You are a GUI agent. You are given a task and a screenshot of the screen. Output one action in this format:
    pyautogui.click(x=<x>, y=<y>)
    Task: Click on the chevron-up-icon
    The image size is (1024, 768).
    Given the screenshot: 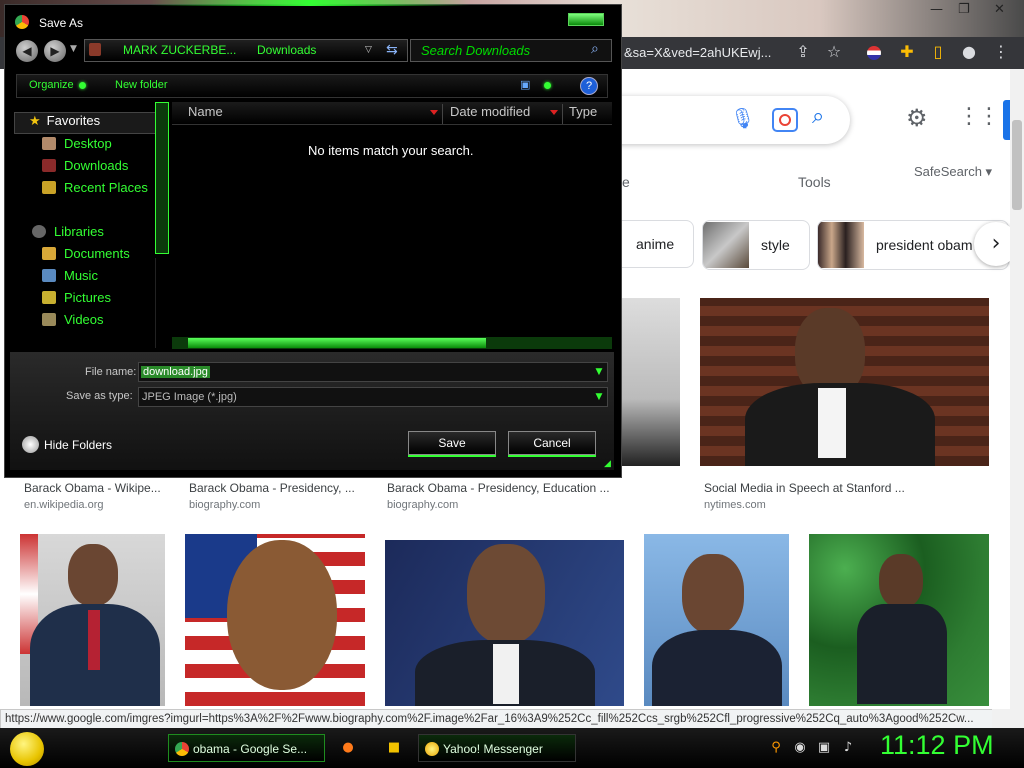 What is the action you would take?
    pyautogui.click(x=30, y=444)
    